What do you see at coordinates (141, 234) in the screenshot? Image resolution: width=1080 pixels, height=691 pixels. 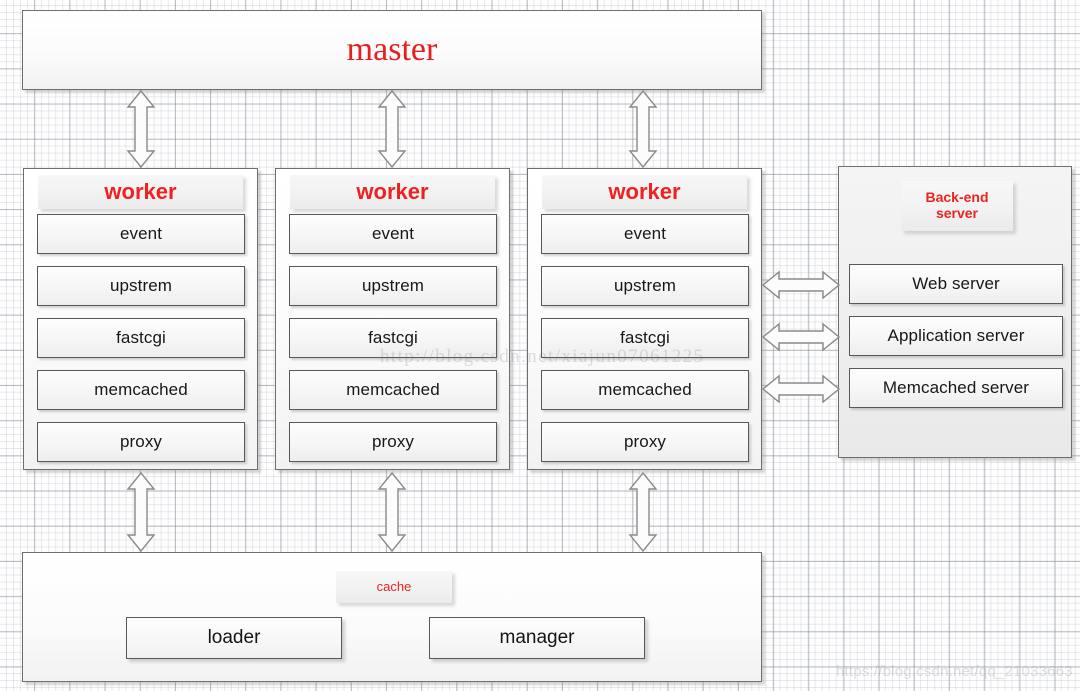 I see `worker-module-event-1: event` at bounding box center [141, 234].